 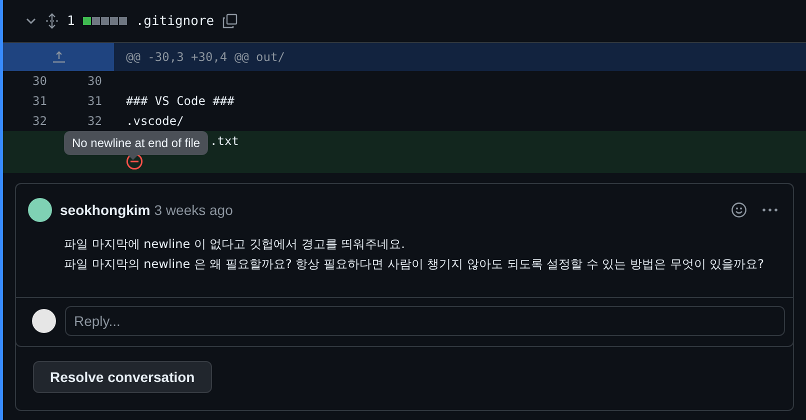 What do you see at coordinates (52, 21) in the screenshot?
I see `expand-icon` at bounding box center [52, 21].